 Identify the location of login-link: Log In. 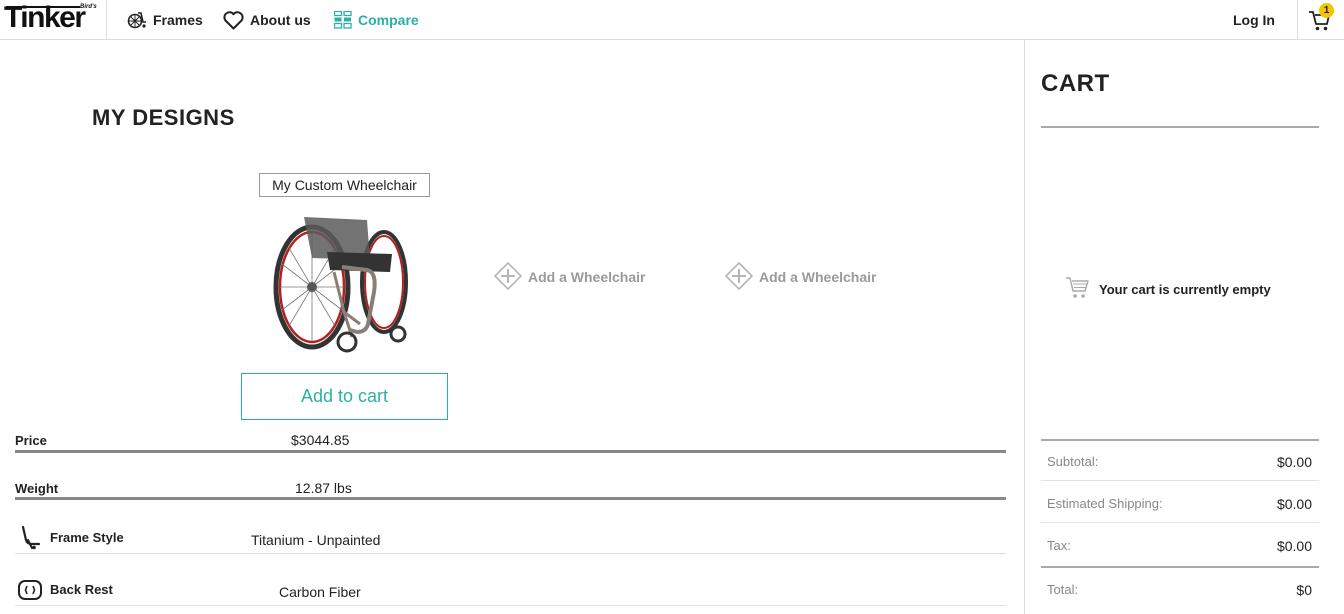
(1254, 20).